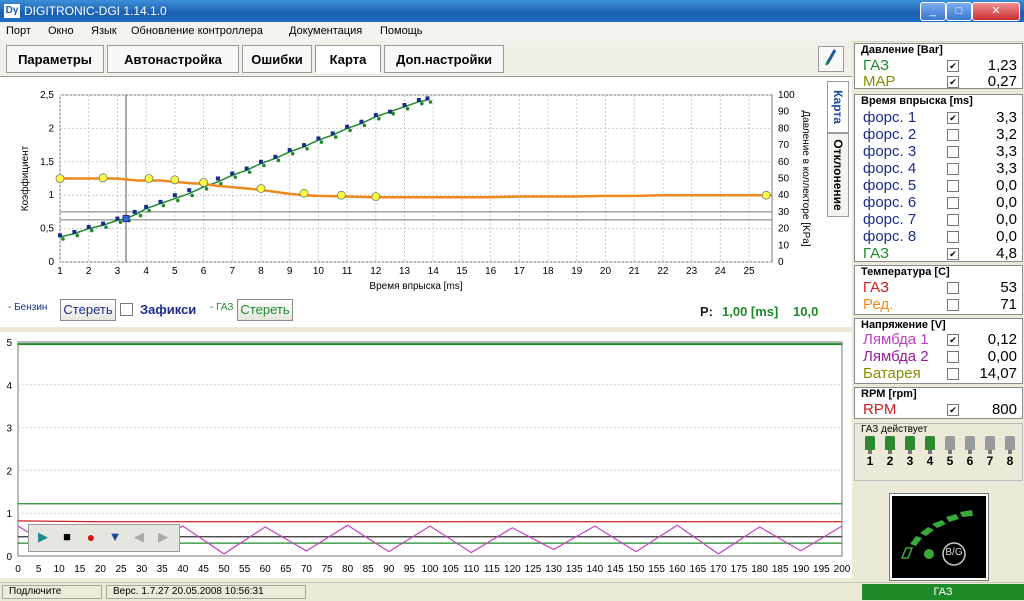 Image resolution: width=1024 pixels, height=601 pixels. What do you see at coordinates (492, 569) in the screenshot?
I see `x-tick-label: 115` at bounding box center [492, 569].